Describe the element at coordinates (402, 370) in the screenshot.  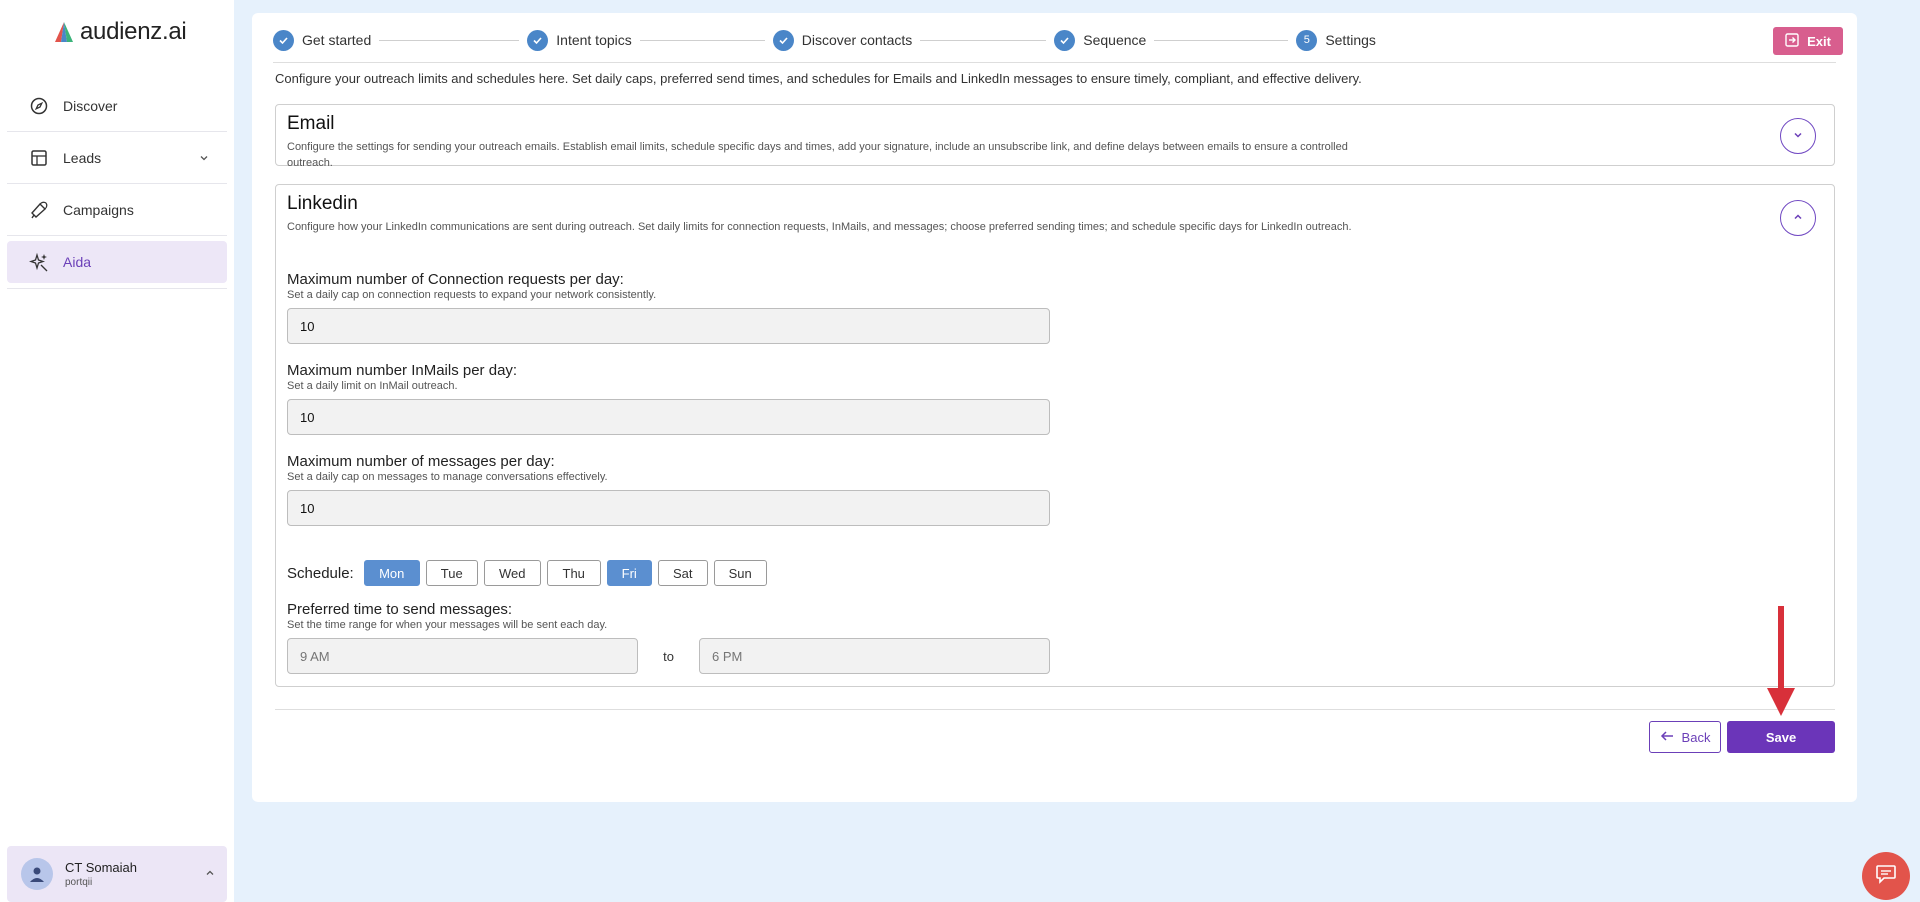
I see `field-label: Maximum number InMails per day:` at that location.